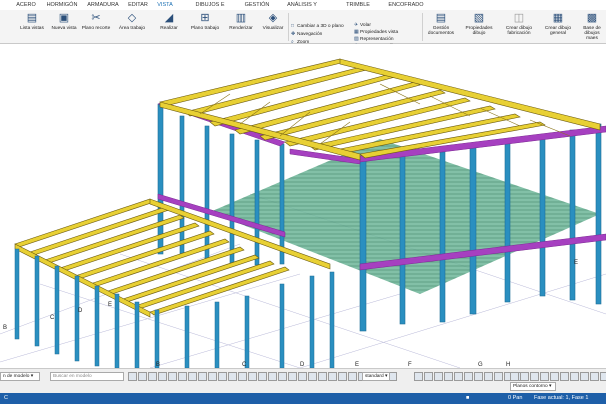 The width and height of the screenshot is (606, 404). I want to click on representacion-button: ▨Representación, so click(374, 40).